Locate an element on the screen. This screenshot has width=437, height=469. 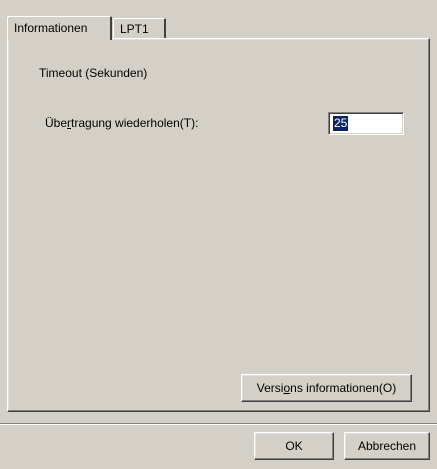
tab-lpt1: LPT1 is located at coordinates (139, 28).